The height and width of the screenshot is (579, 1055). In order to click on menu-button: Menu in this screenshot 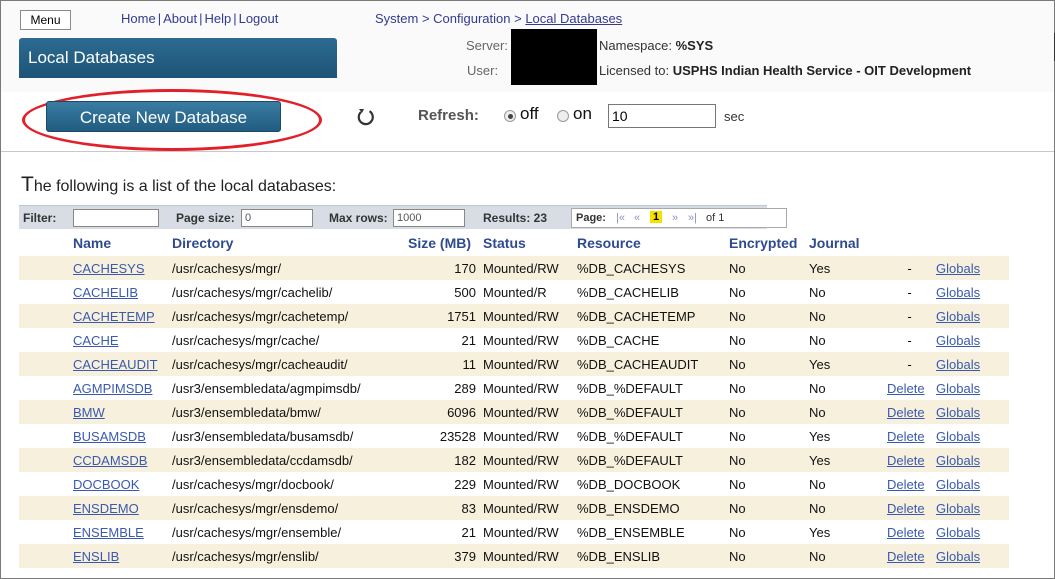, I will do `click(45, 20)`.